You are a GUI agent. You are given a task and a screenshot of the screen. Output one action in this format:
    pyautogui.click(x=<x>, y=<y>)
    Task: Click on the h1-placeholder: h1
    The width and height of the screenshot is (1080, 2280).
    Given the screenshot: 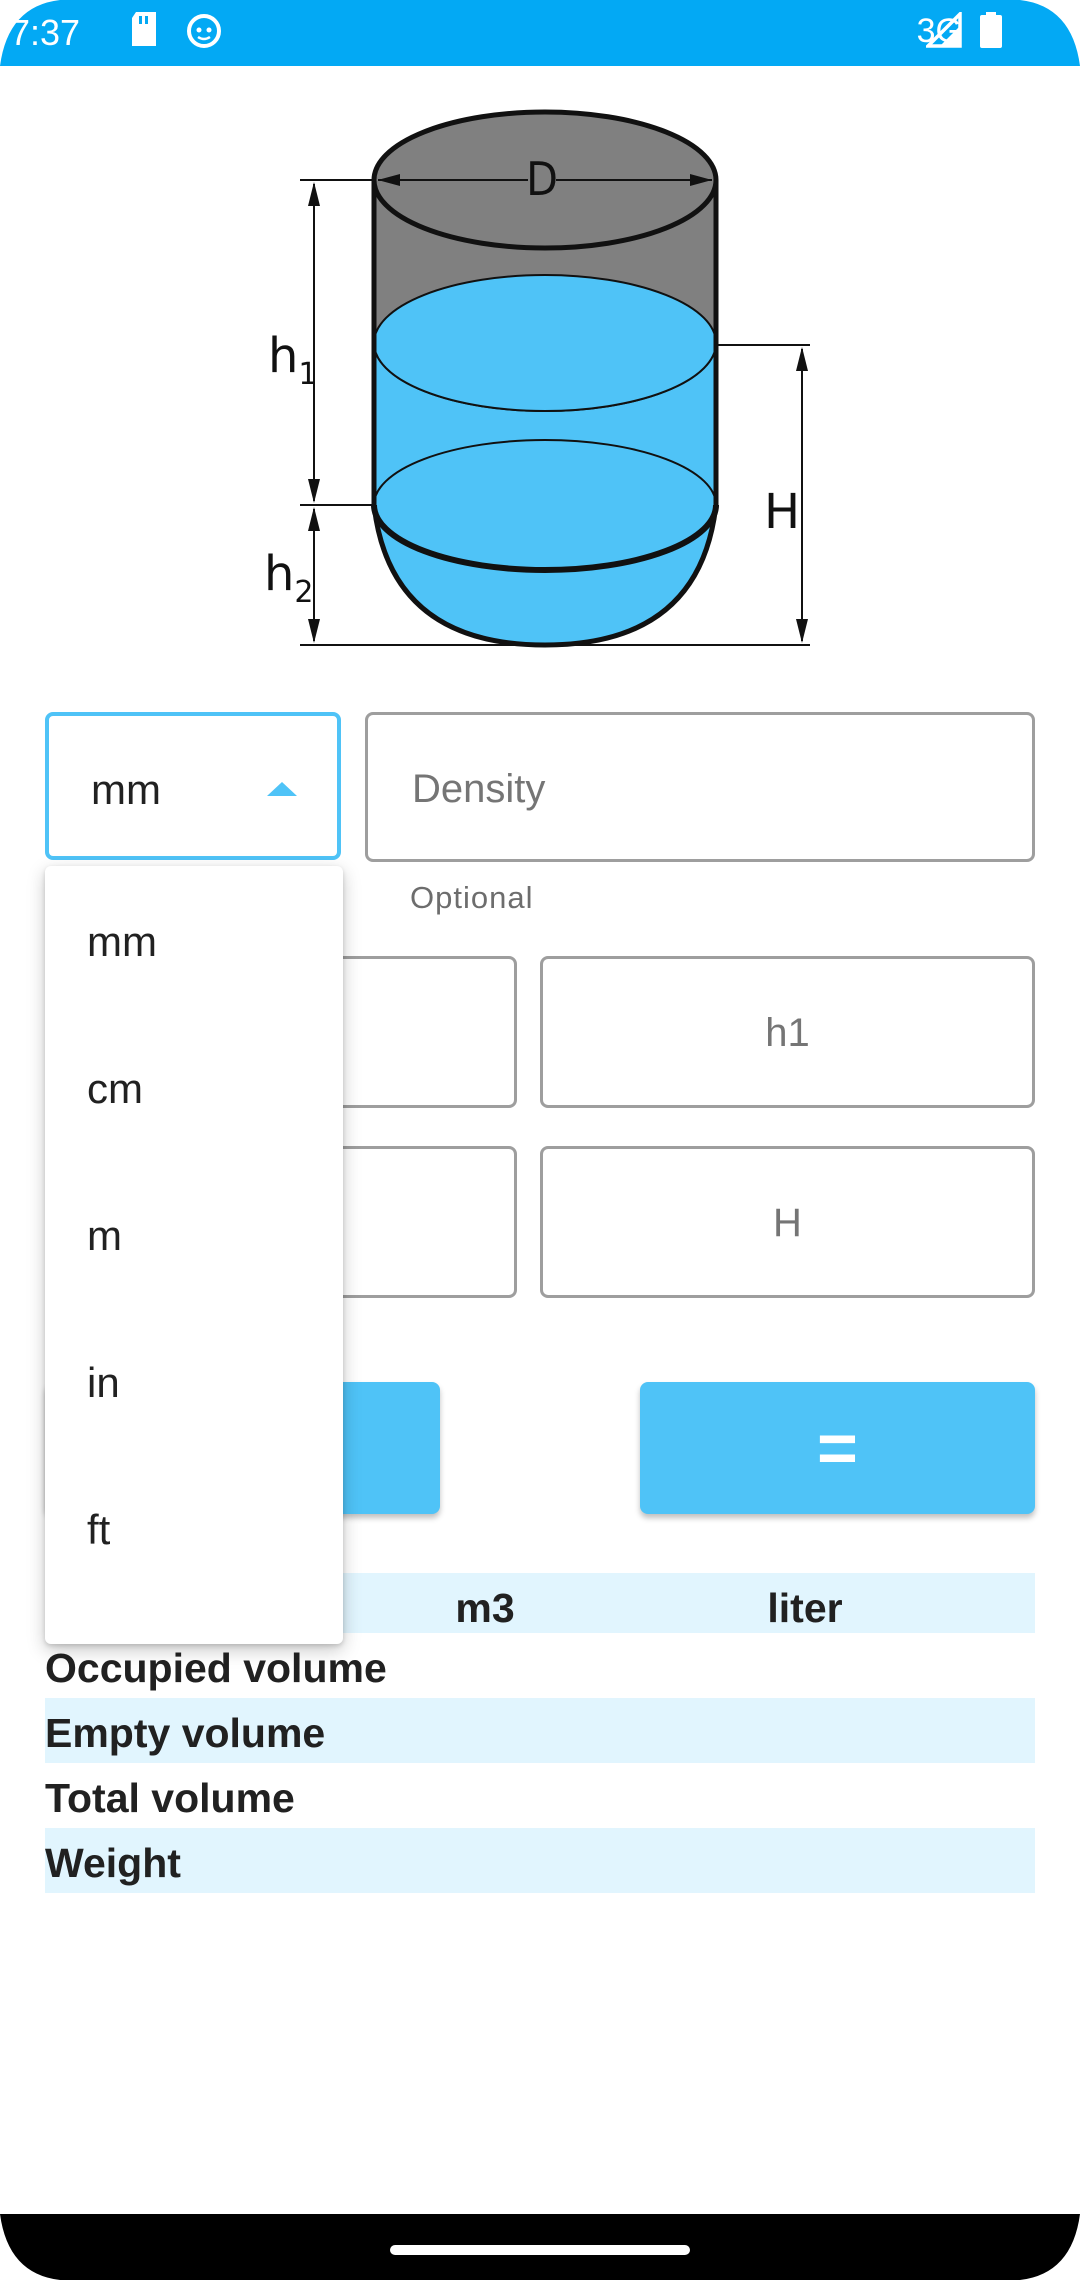 What is the action you would take?
    pyautogui.click(x=787, y=1033)
    